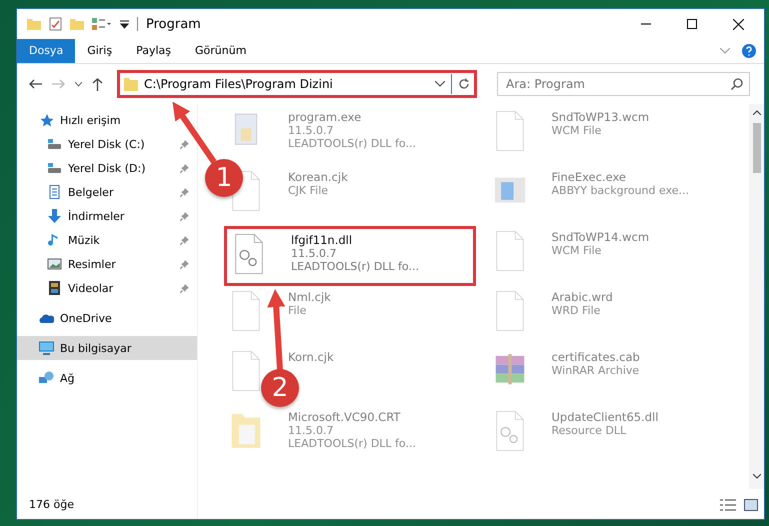  Describe the element at coordinates (751, 505) in the screenshot. I see `large-icons-view-icon` at that location.